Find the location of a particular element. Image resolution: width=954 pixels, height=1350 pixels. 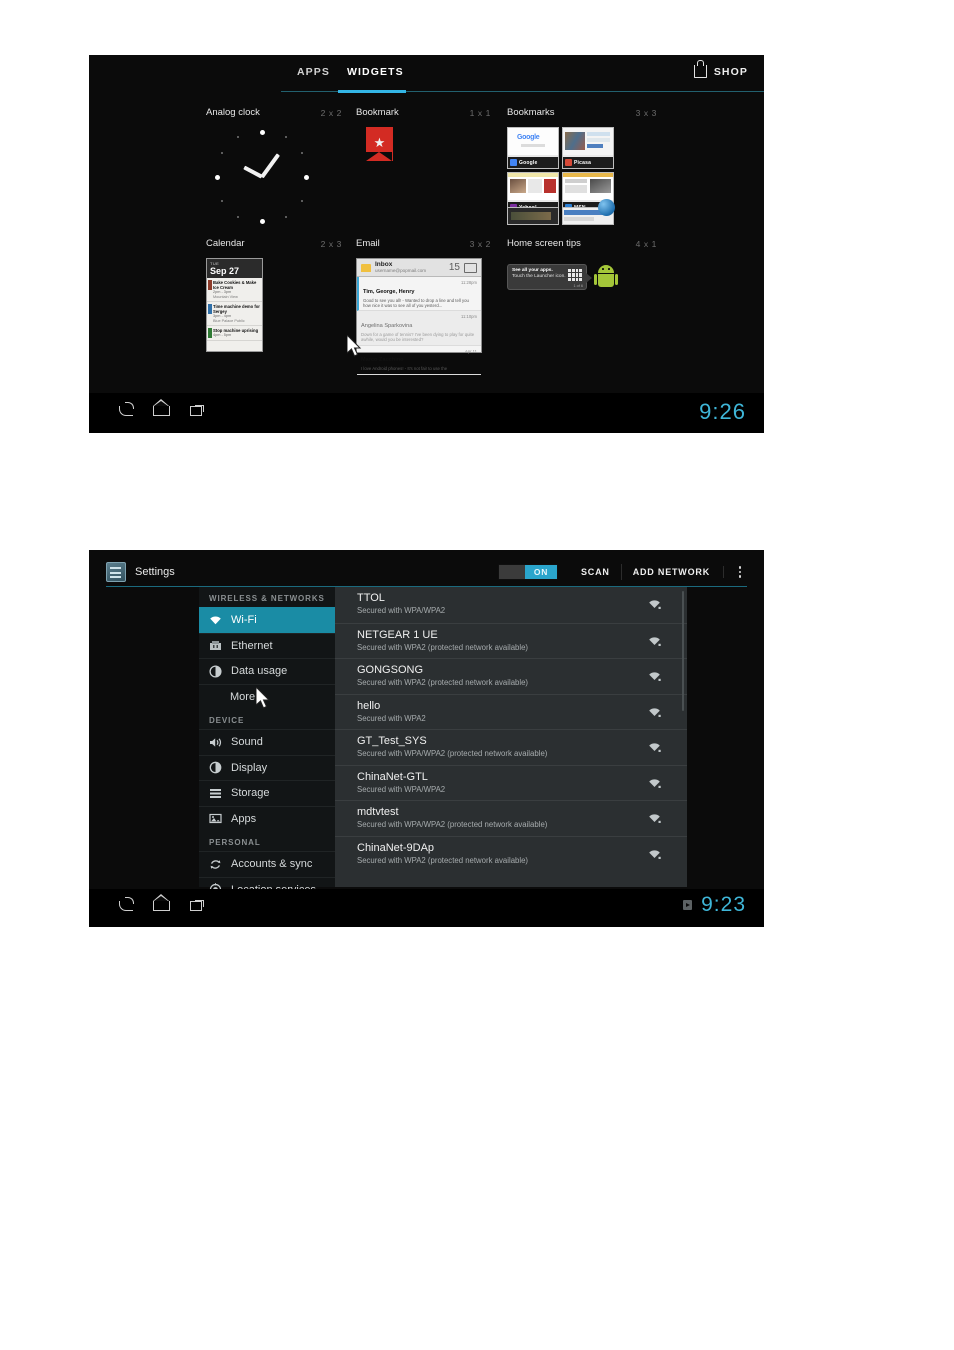

navigation-bar: 9:26 is located at coordinates (426, 413).